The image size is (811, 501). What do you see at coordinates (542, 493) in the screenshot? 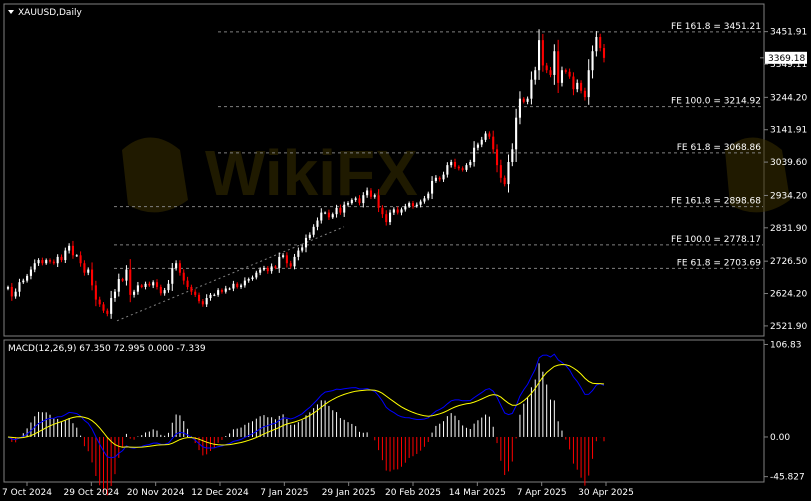
I see `time-axis-label: 7 Apr 2025` at bounding box center [542, 493].